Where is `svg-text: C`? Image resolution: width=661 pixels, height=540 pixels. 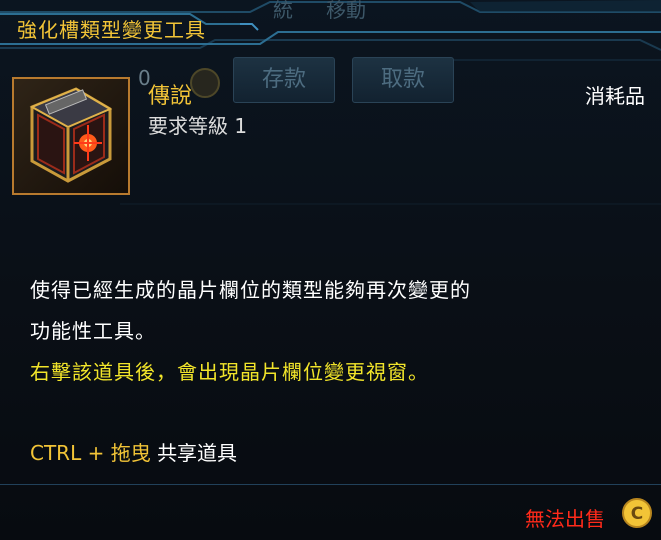 svg-text: C is located at coordinates (637, 514).